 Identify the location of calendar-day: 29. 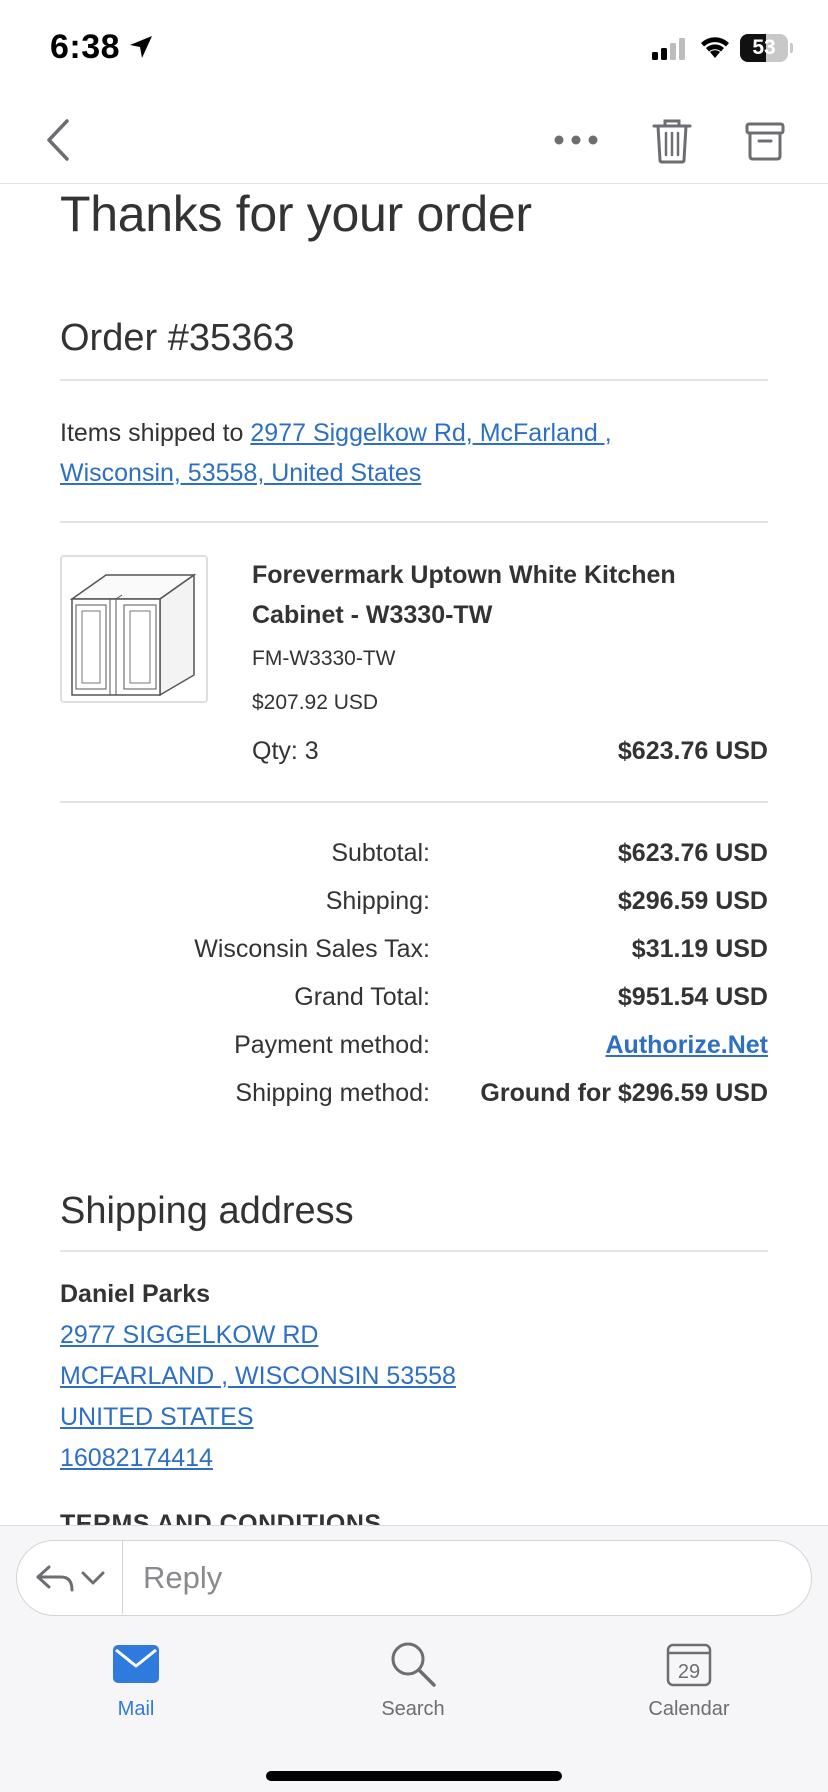
(689, 1672).